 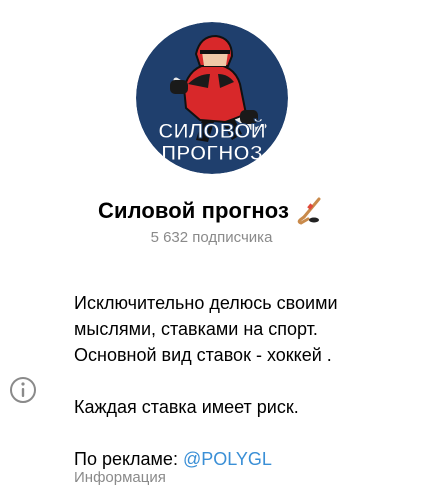 I want to click on description-line: Исключительно делюсь своими, so click(x=206, y=303).